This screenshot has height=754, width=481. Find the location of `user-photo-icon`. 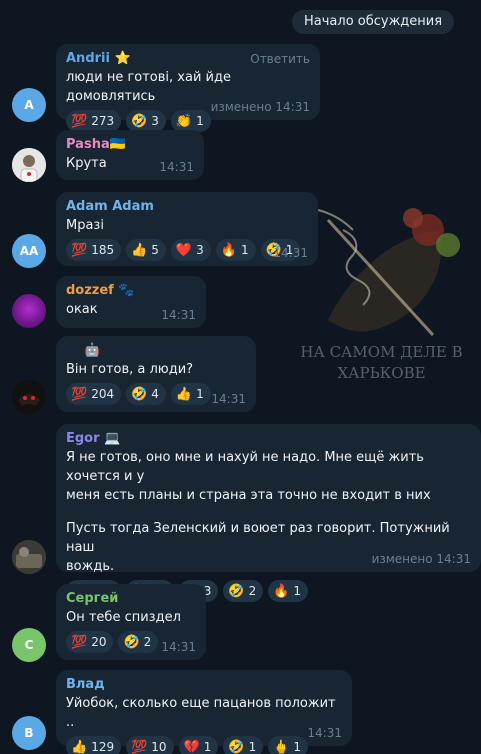

user-photo-icon is located at coordinates (29, 165).